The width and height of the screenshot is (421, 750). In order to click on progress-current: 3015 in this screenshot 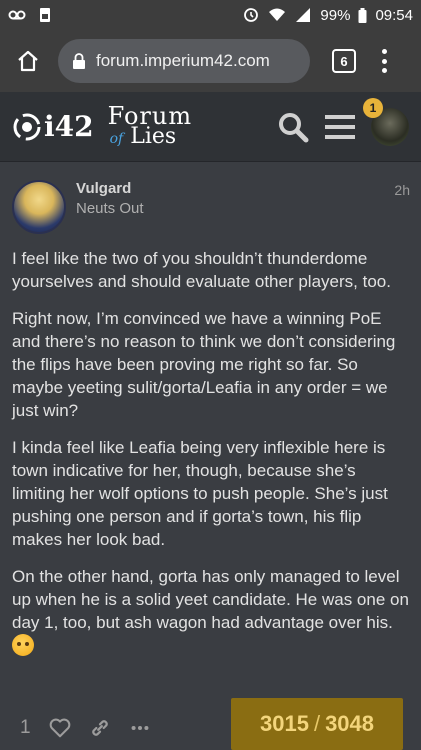, I will do `click(284, 723)`.